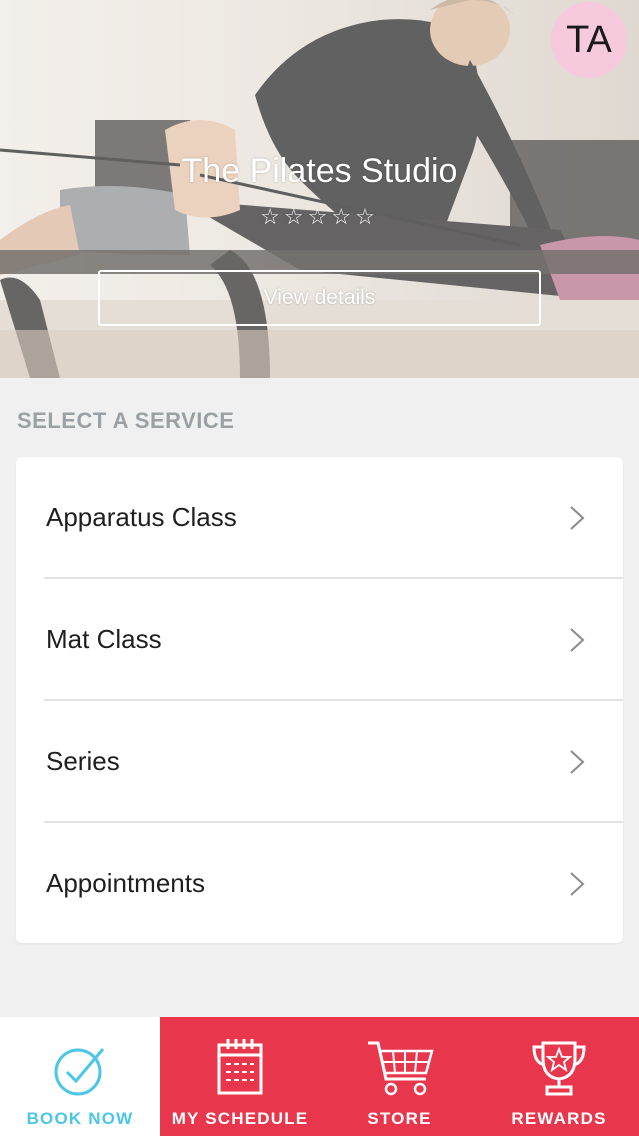 This screenshot has width=639, height=1136. Describe the element at coordinates (83, 761) in the screenshot. I see `service-item-label: Series` at that location.